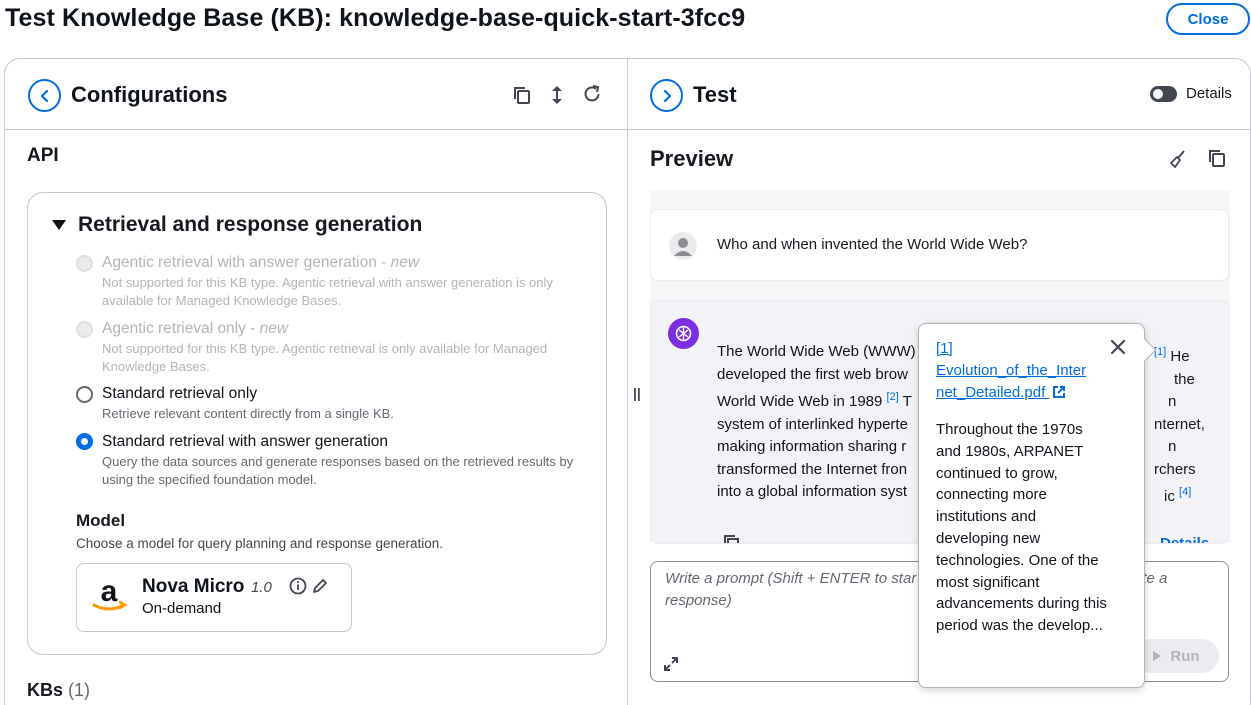 Image resolution: width=1251 pixels, height=705 pixels. I want to click on expand-right-button, so click(666, 95).